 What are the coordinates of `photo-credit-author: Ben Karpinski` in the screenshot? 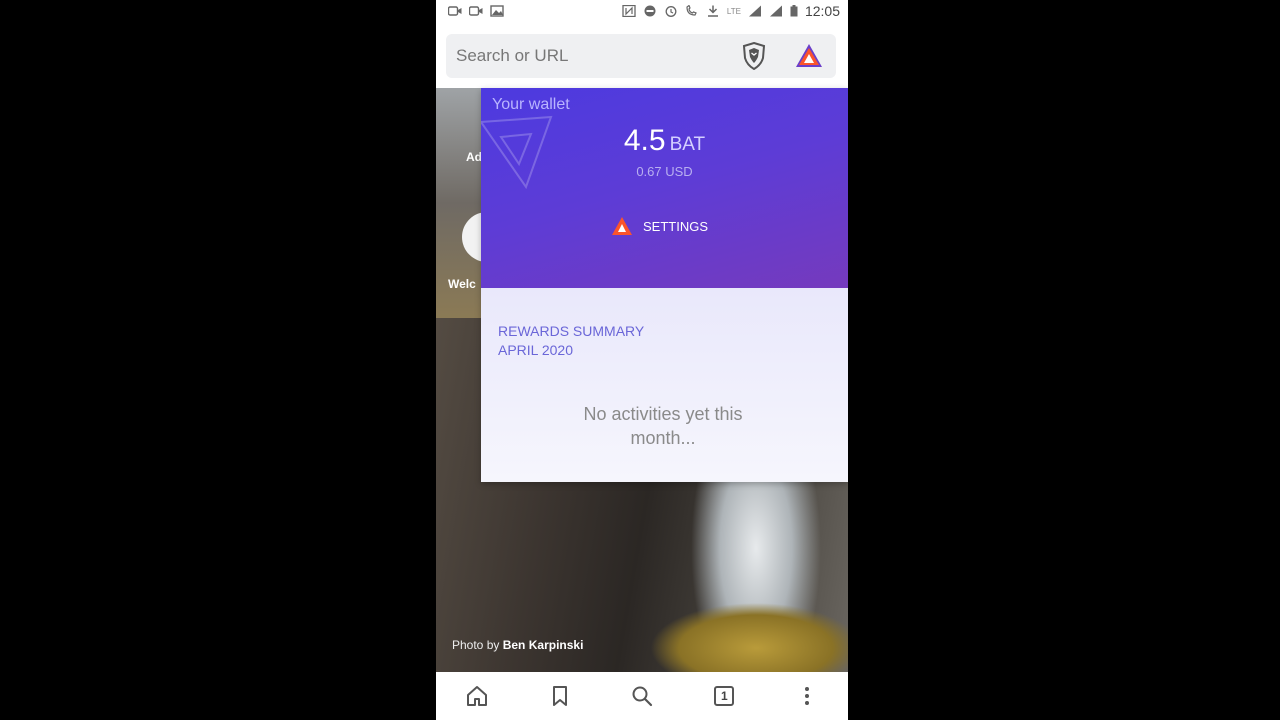 It's located at (543, 645).